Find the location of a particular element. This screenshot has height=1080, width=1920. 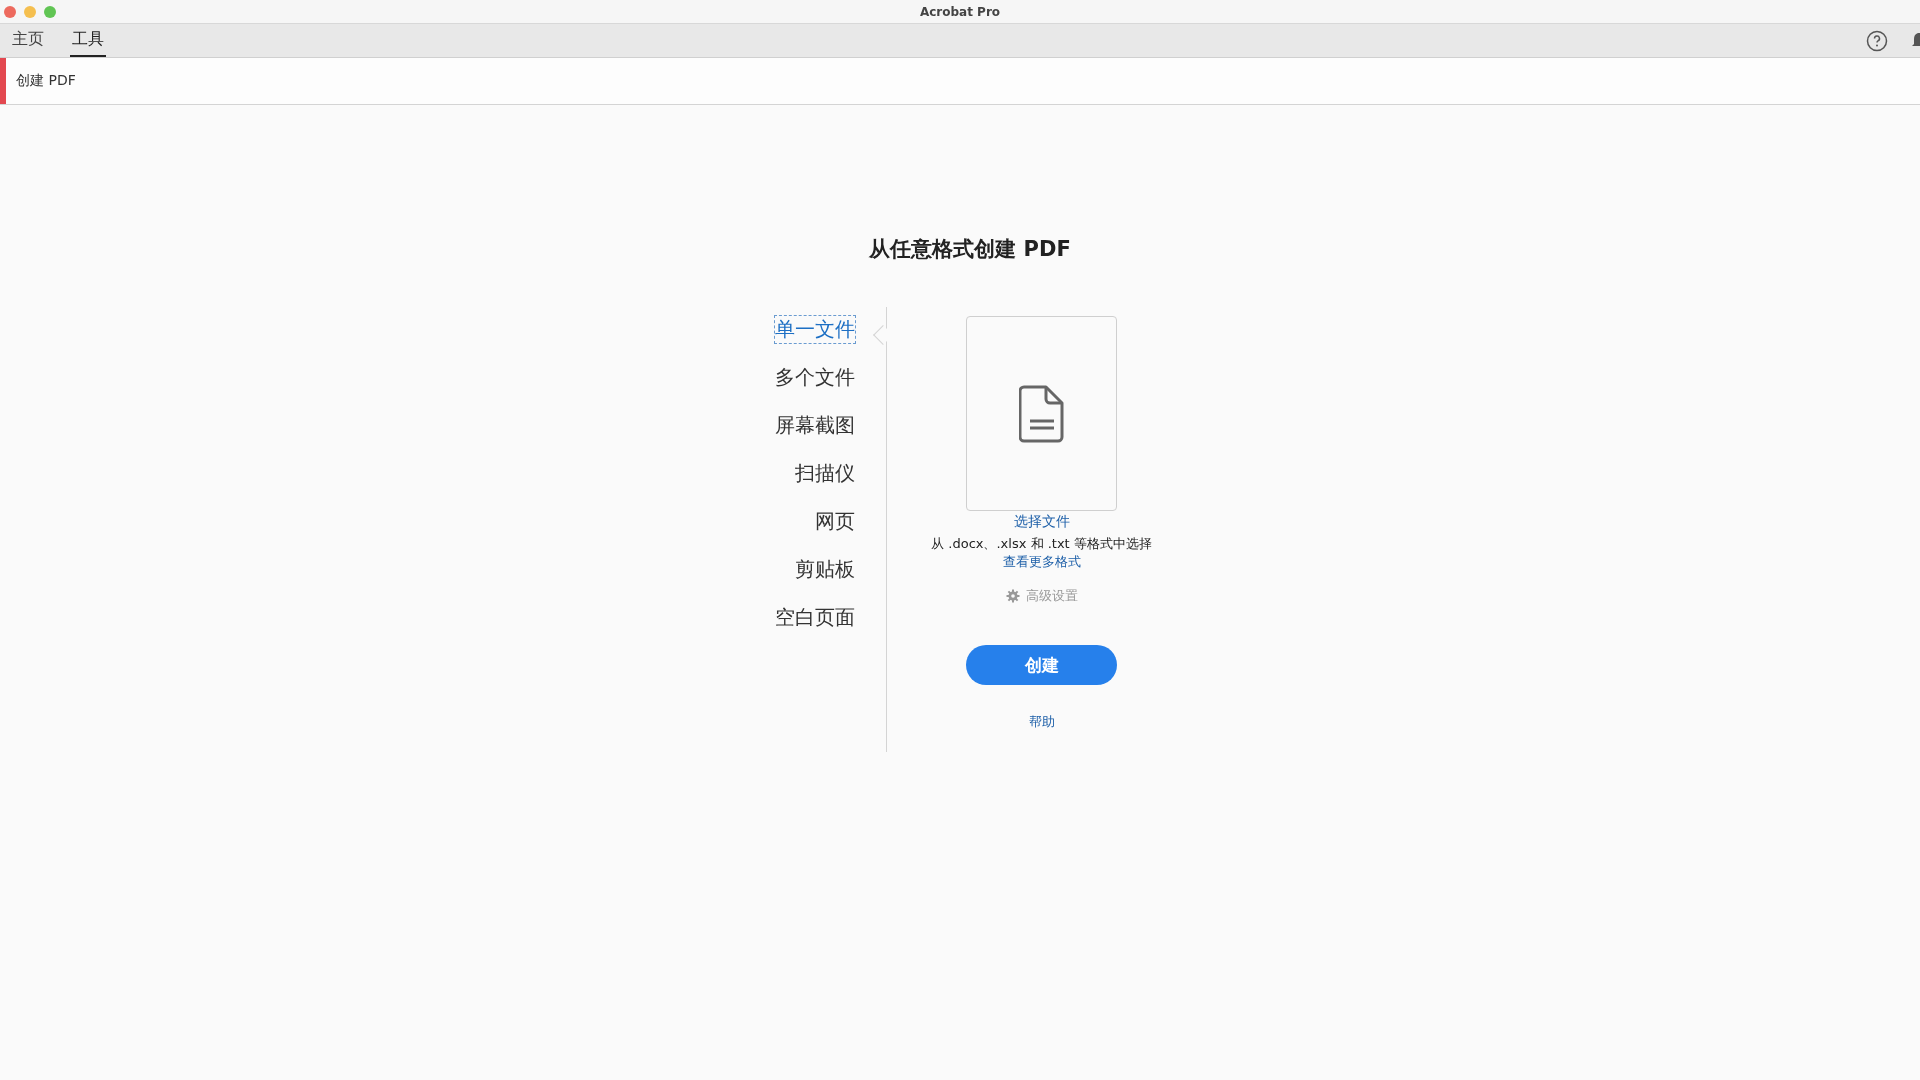

help-link: 帮助 is located at coordinates (1041, 722).